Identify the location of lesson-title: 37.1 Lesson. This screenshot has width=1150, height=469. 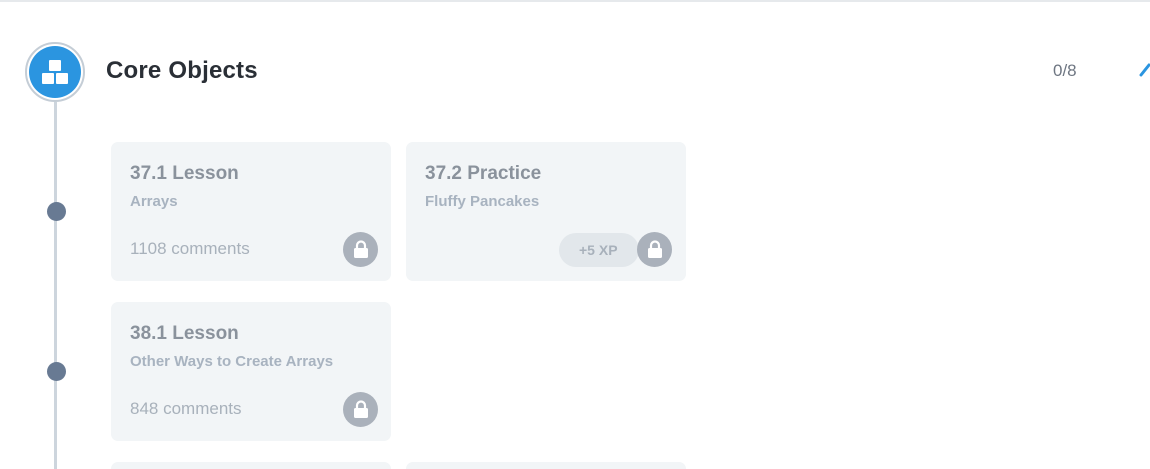
(184, 173).